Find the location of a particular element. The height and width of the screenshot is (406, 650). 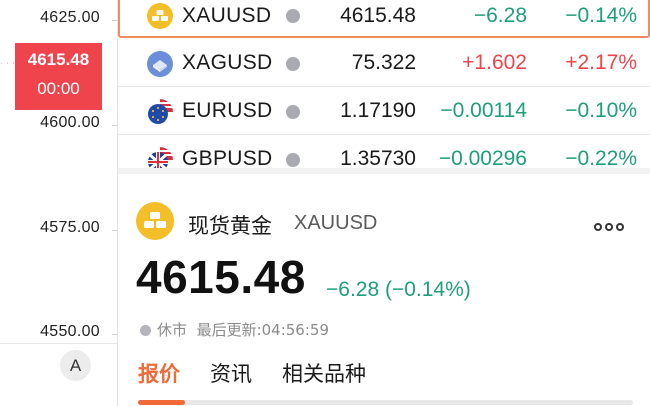

percent-change: −0.14% is located at coordinates (601, 15).